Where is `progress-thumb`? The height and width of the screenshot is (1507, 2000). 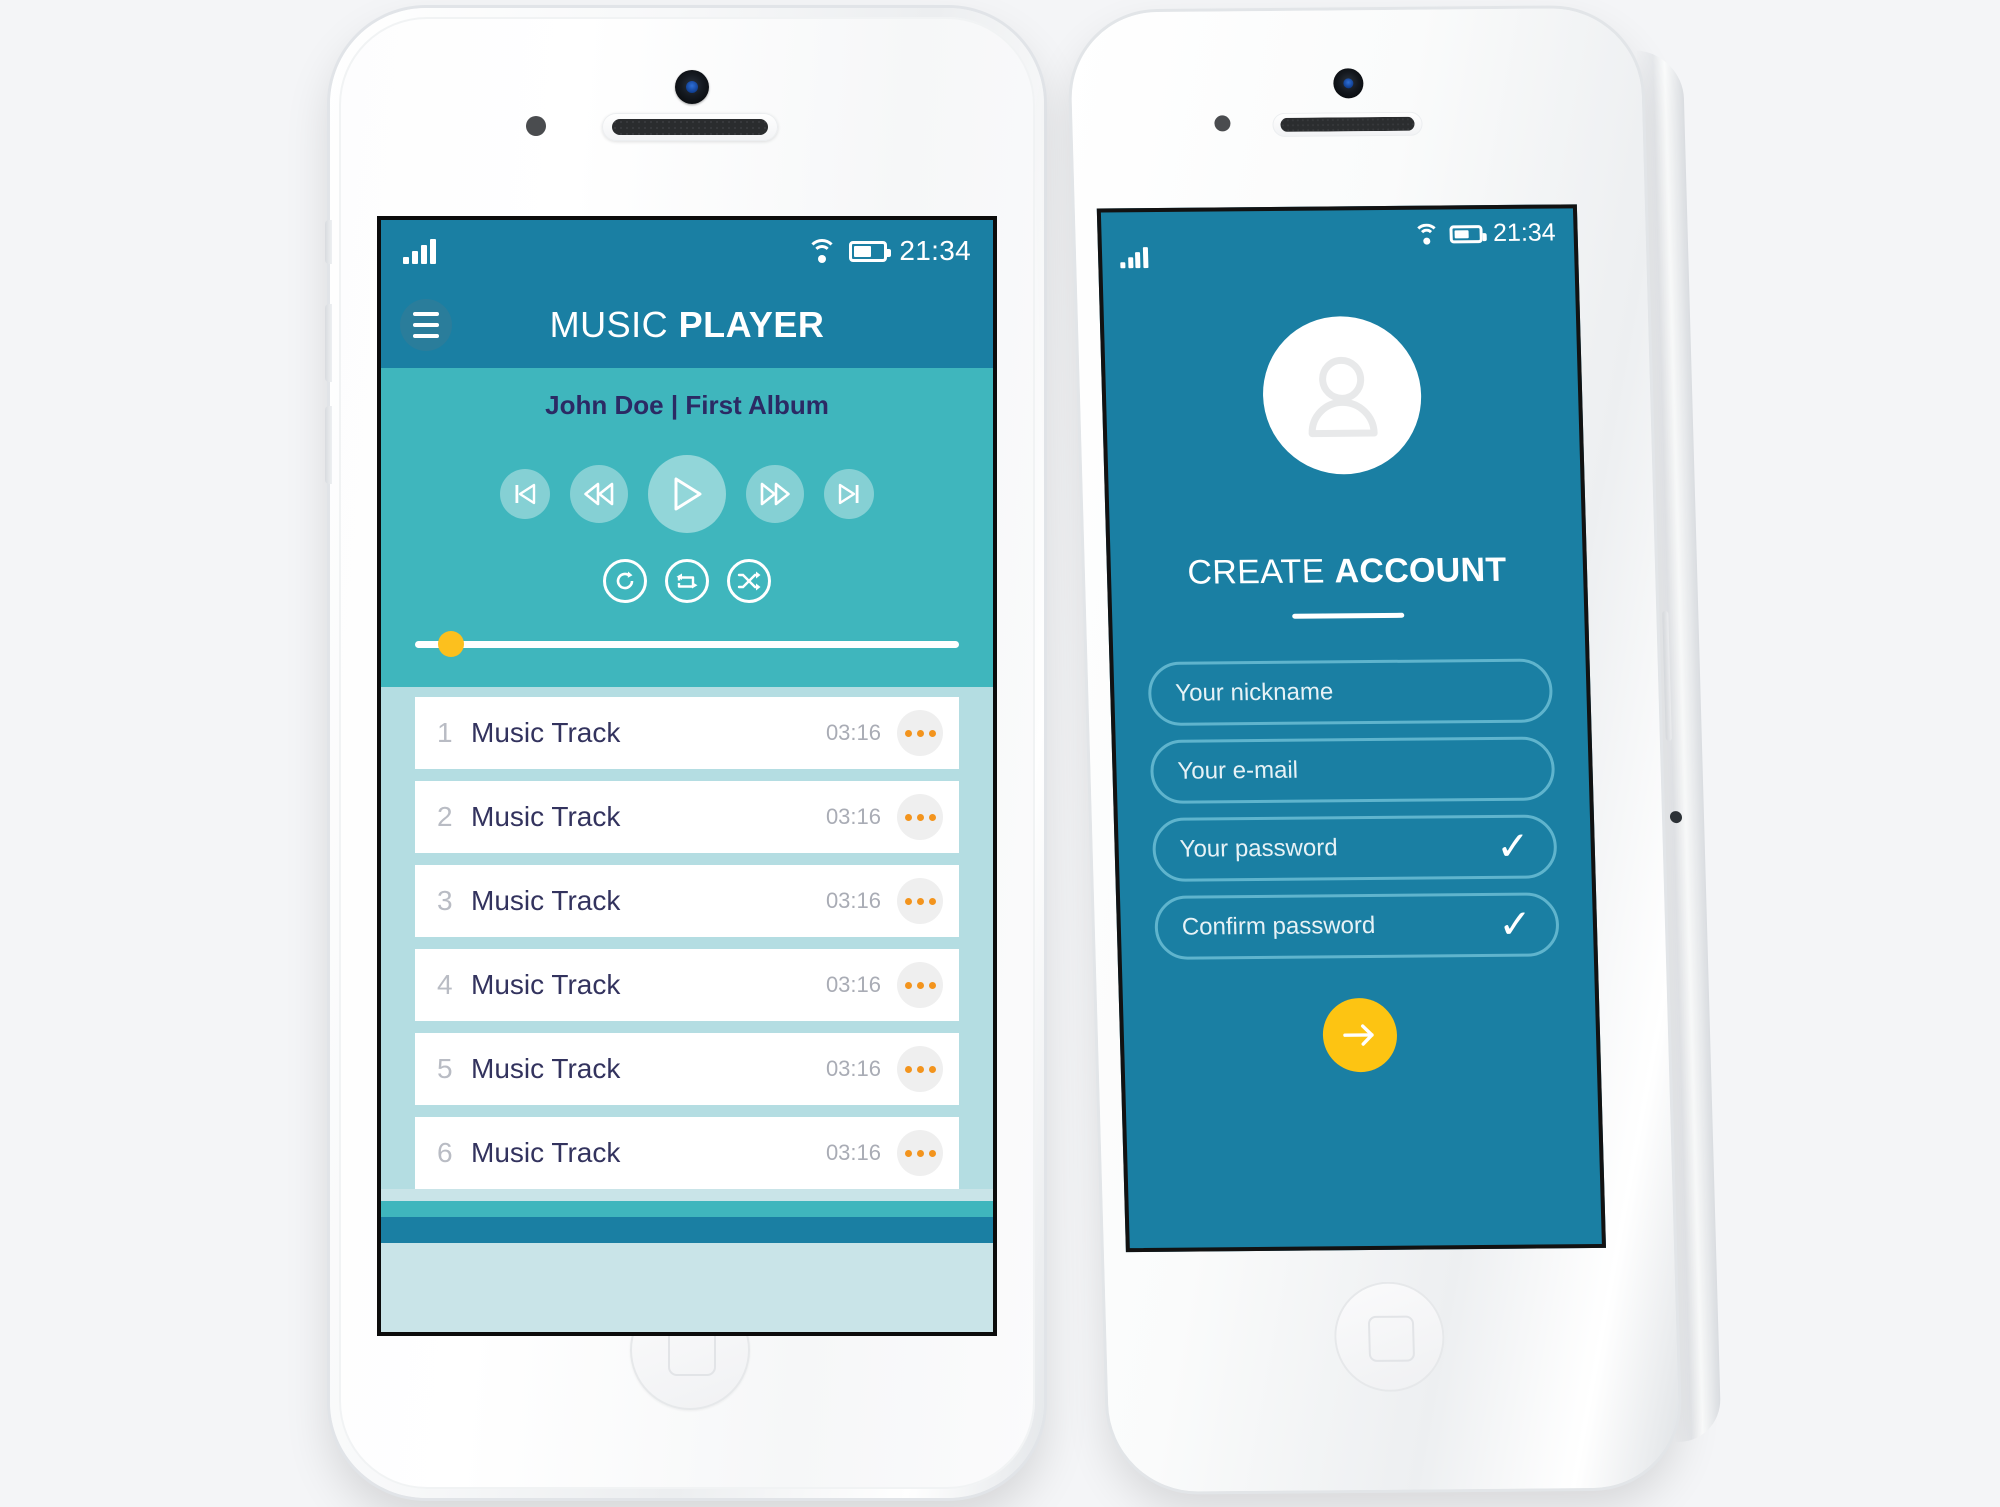 progress-thumb is located at coordinates (450, 644).